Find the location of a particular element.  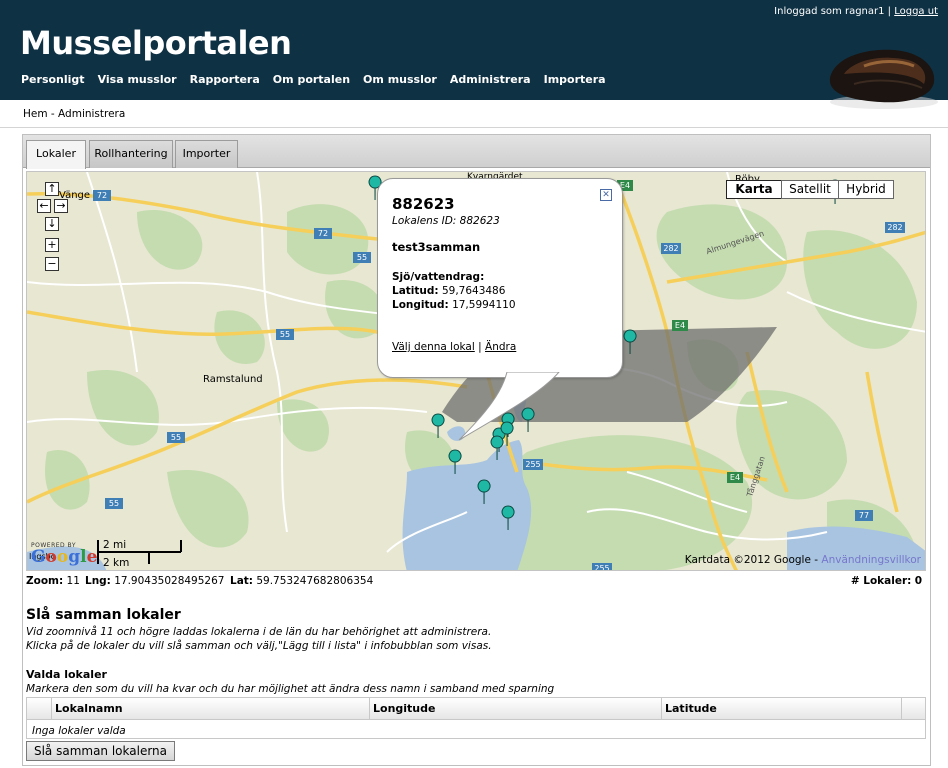

scale-mi-label: 2 mi is located at coordinates (115, 545).